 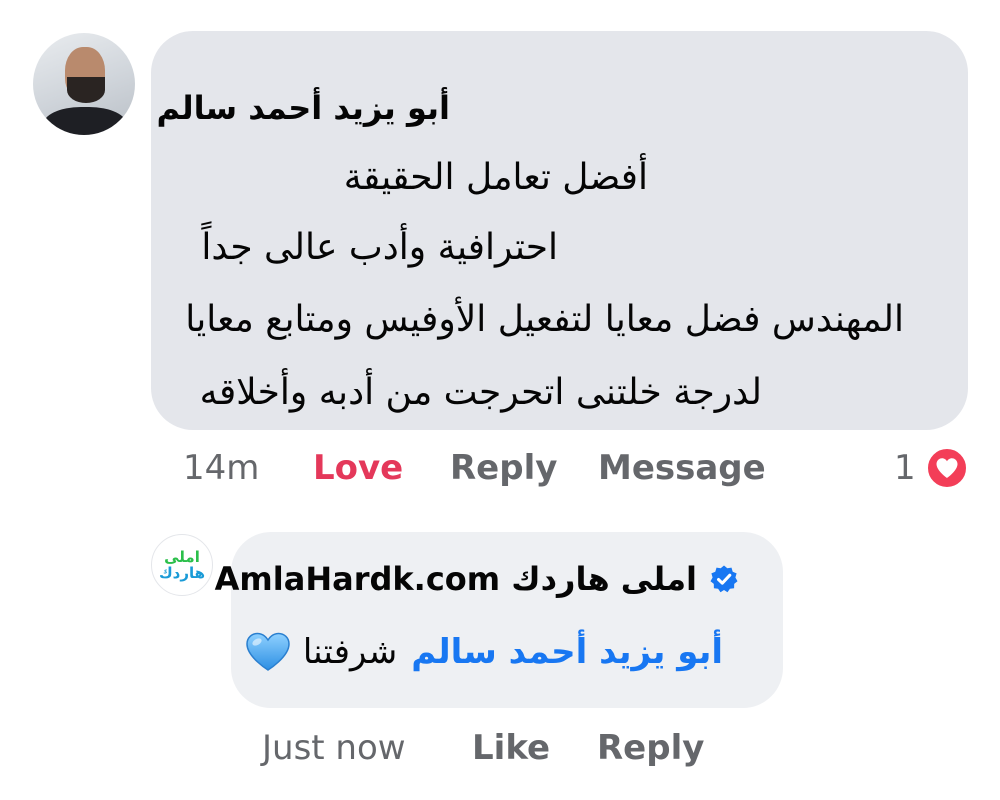 I want to click on reply-message-text: شرفتنا, so click(x=350, y=652).